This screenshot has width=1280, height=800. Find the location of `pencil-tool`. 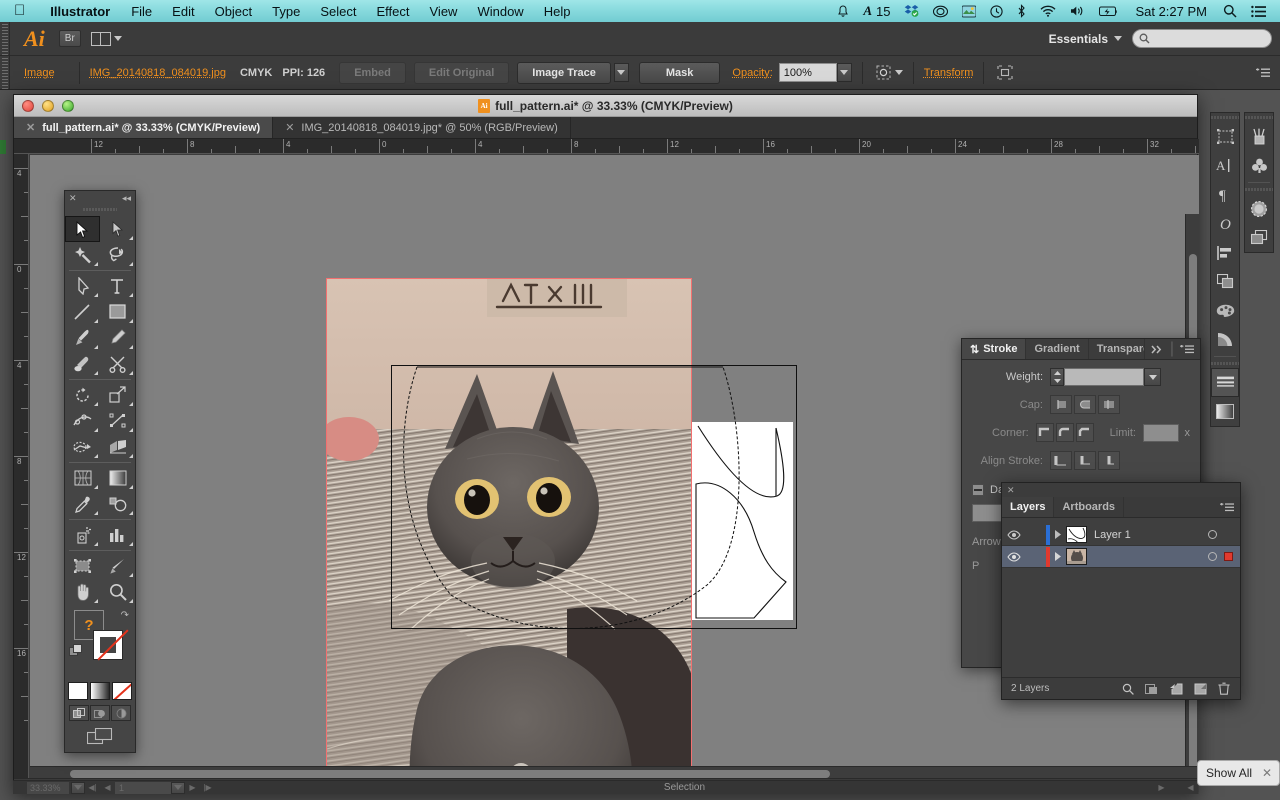

pencil-tool is located at coordinates (117, 338).